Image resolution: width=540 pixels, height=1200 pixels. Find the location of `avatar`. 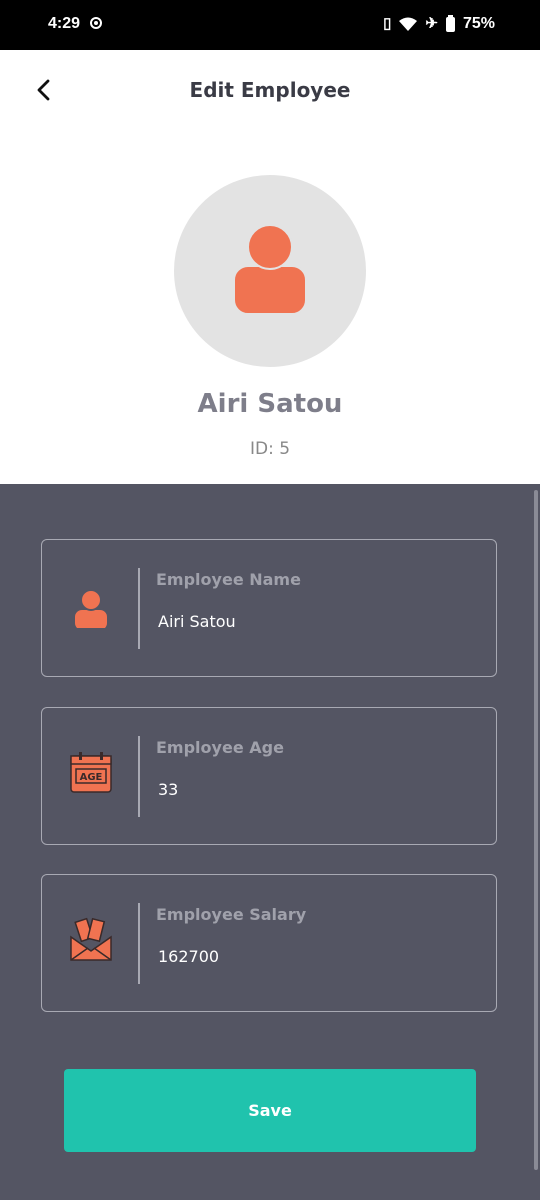

avatar is located at coordinates (270, 271).